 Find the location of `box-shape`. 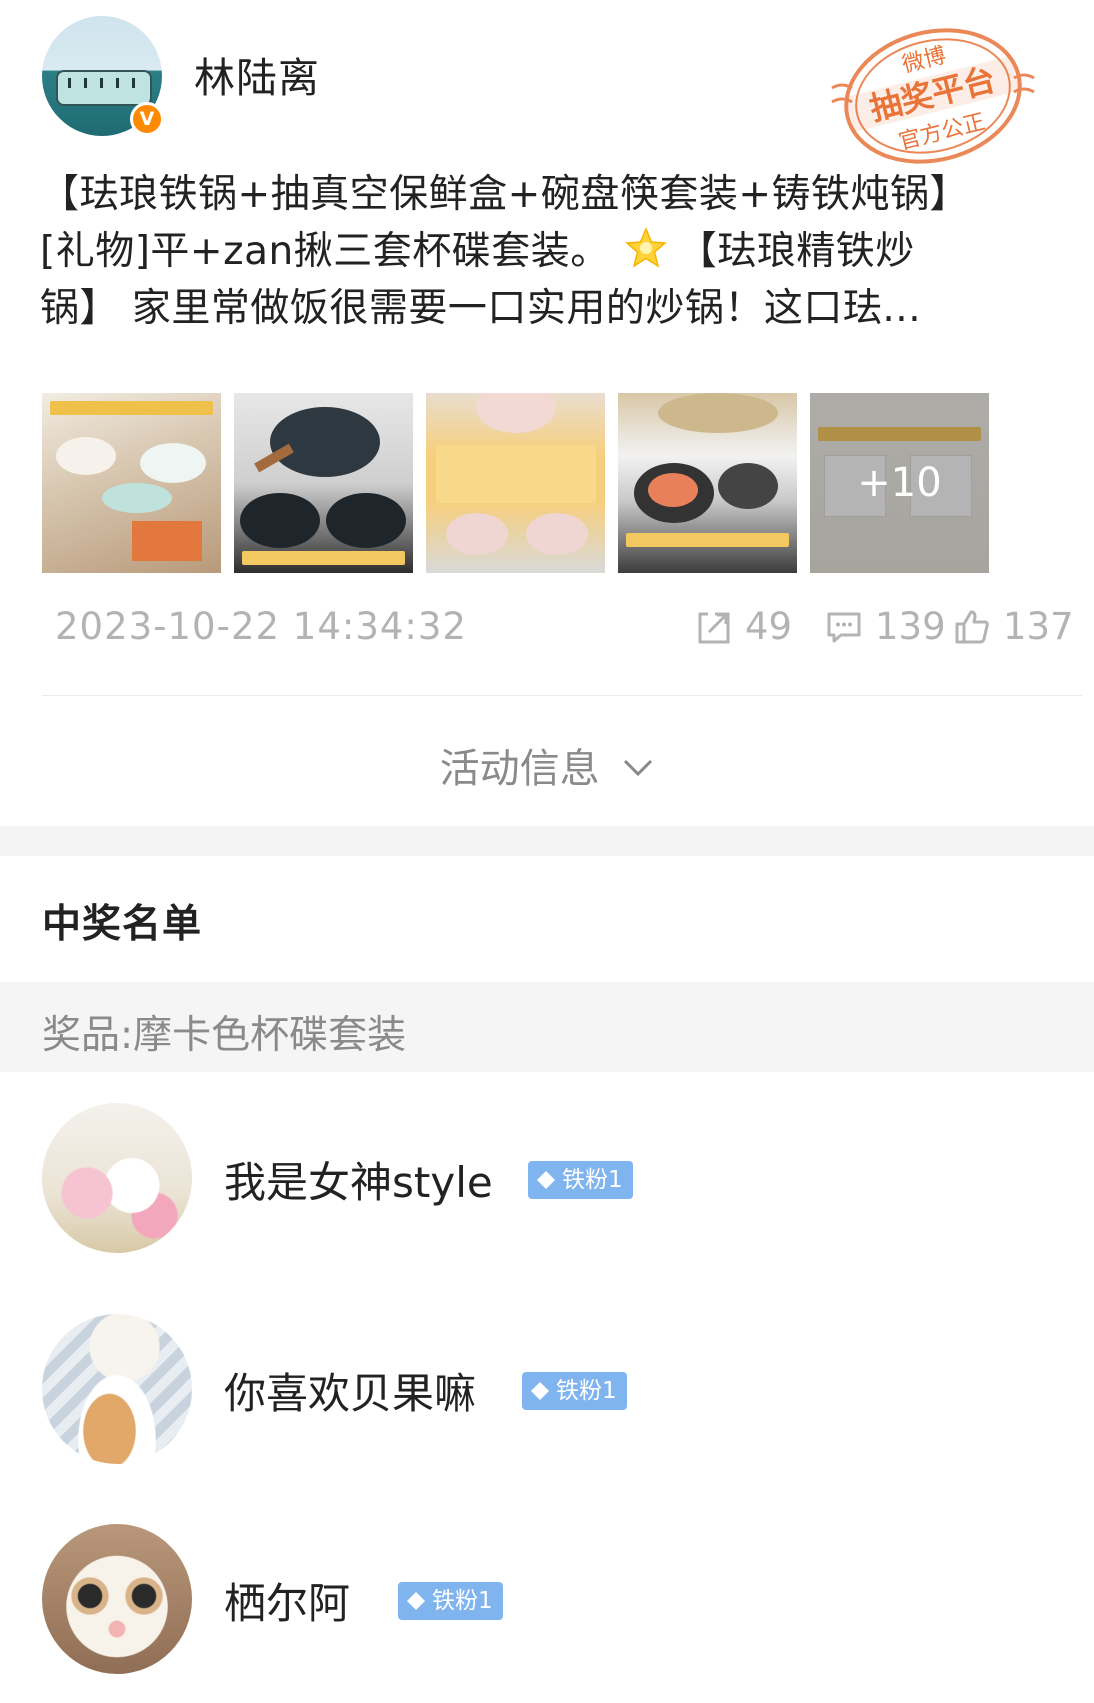

box-shape is located at coordinates (167, 541).